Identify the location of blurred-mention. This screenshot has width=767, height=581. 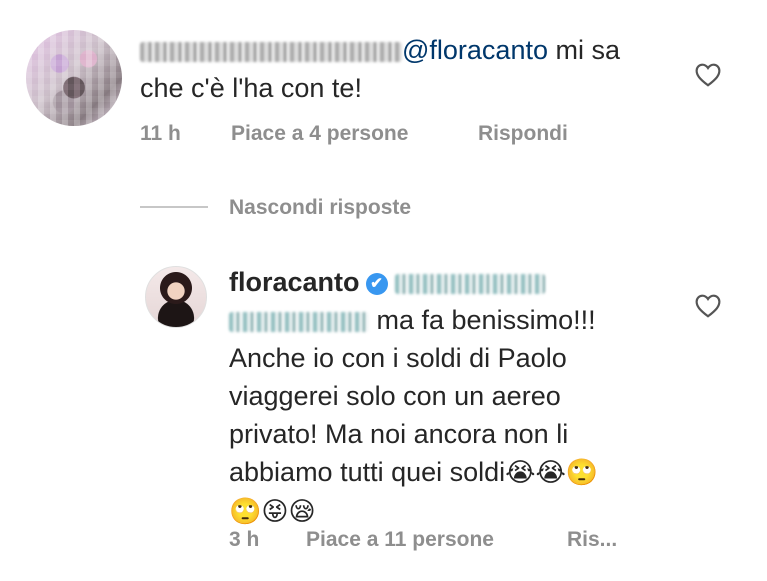
(470, 283).